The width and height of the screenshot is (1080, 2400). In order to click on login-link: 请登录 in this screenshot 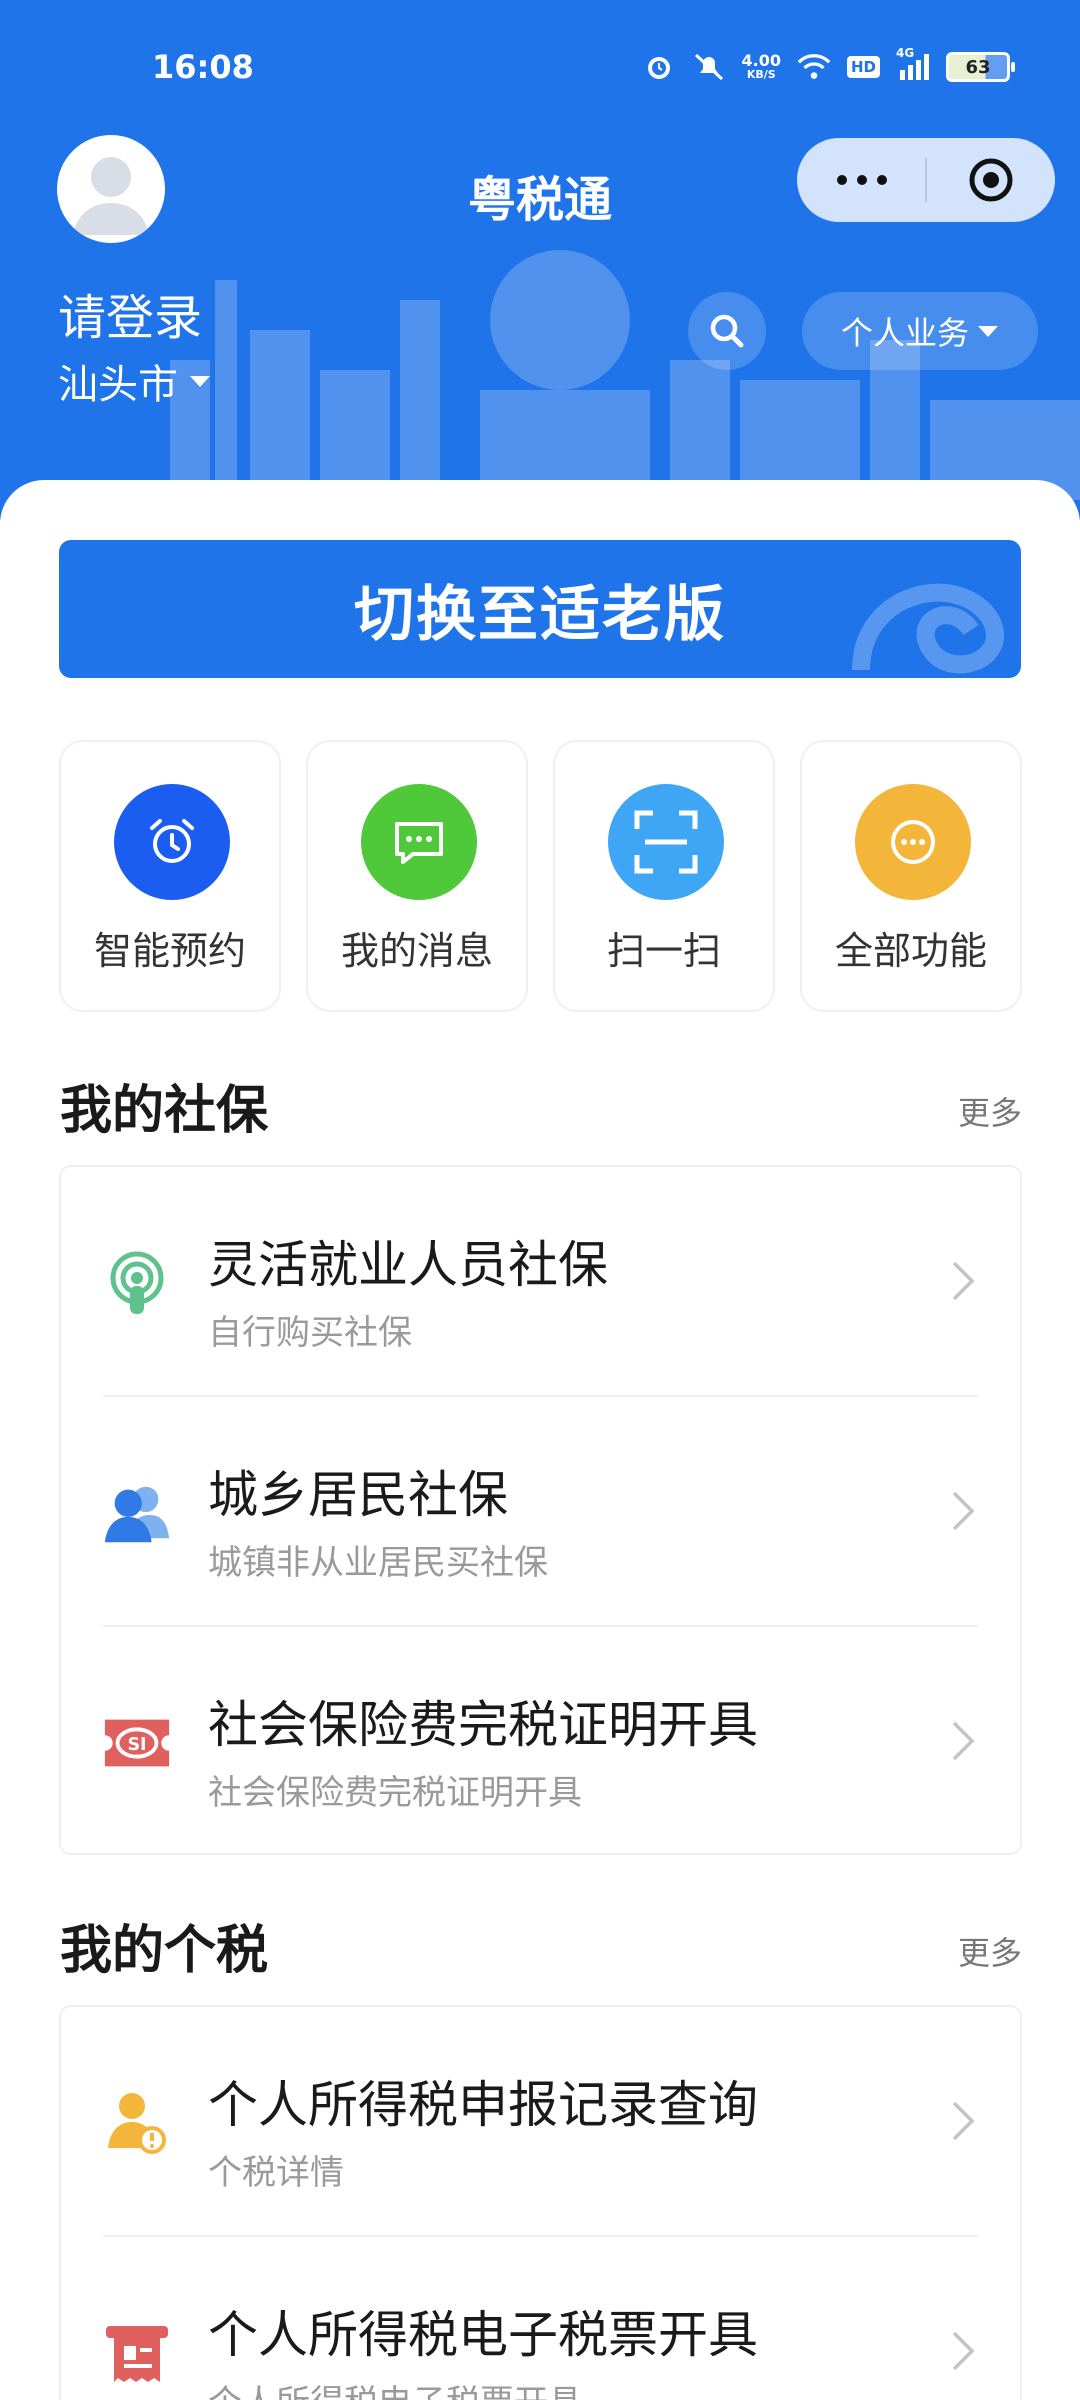, I will do `click(130, 313)`.